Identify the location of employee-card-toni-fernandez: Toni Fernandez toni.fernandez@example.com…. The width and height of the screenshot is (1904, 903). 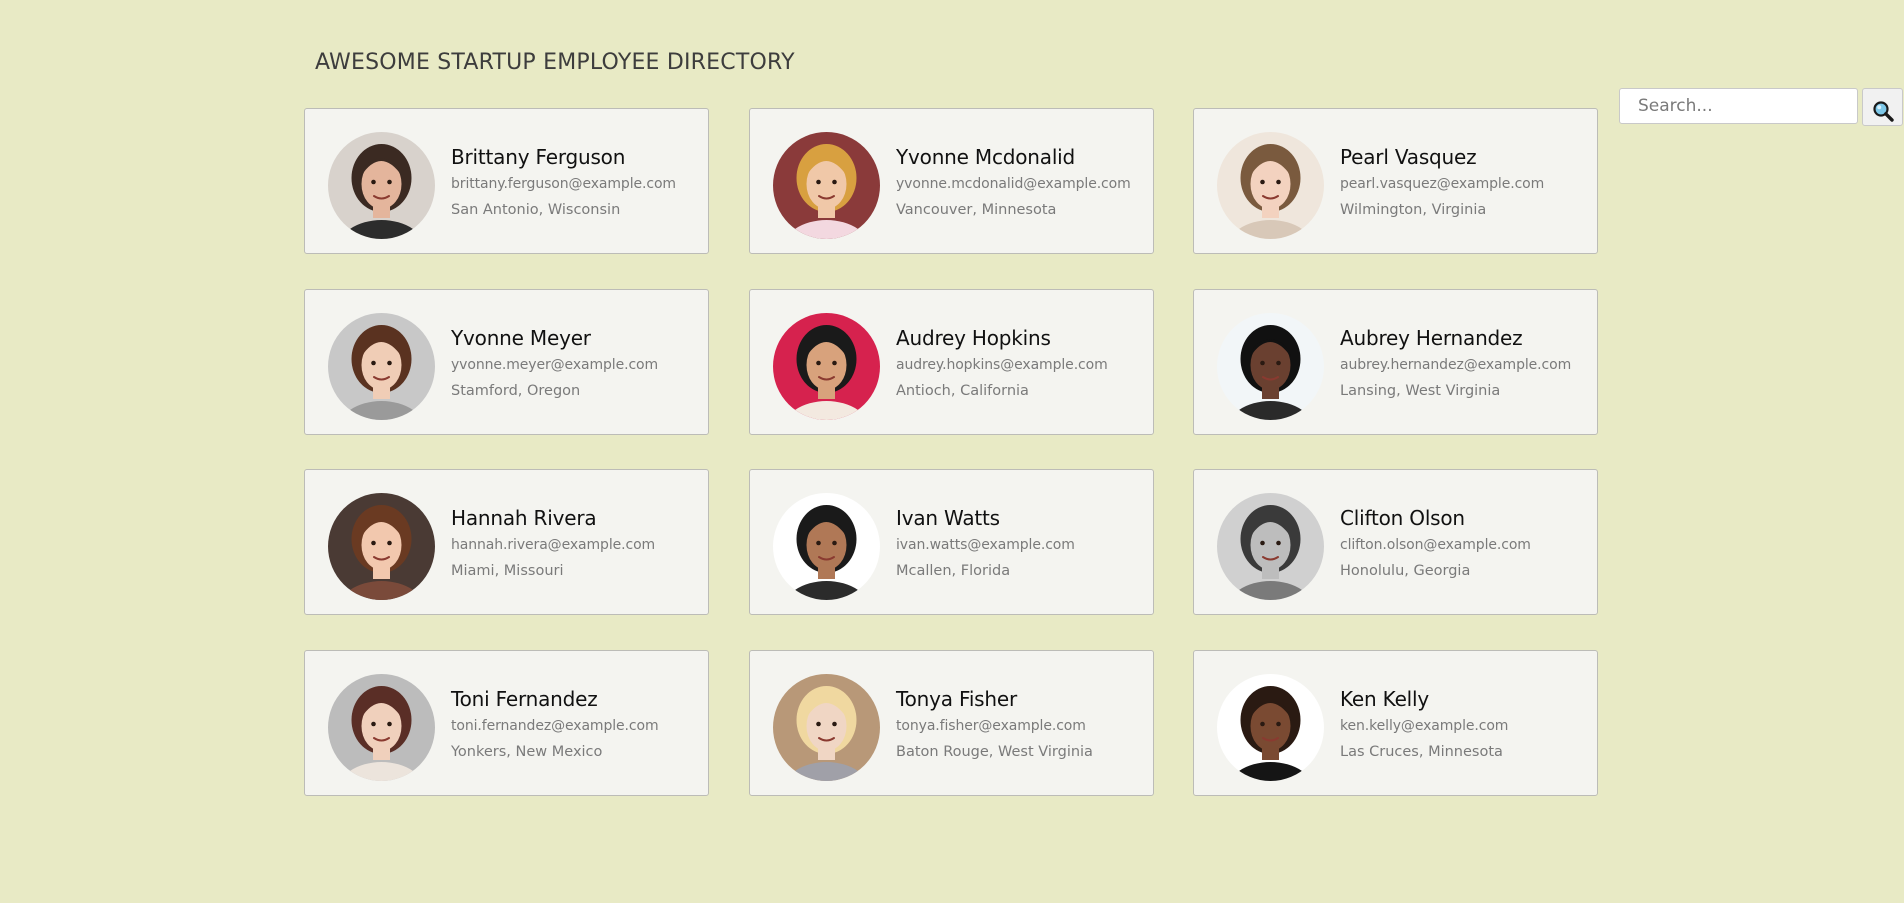
(506, 723).